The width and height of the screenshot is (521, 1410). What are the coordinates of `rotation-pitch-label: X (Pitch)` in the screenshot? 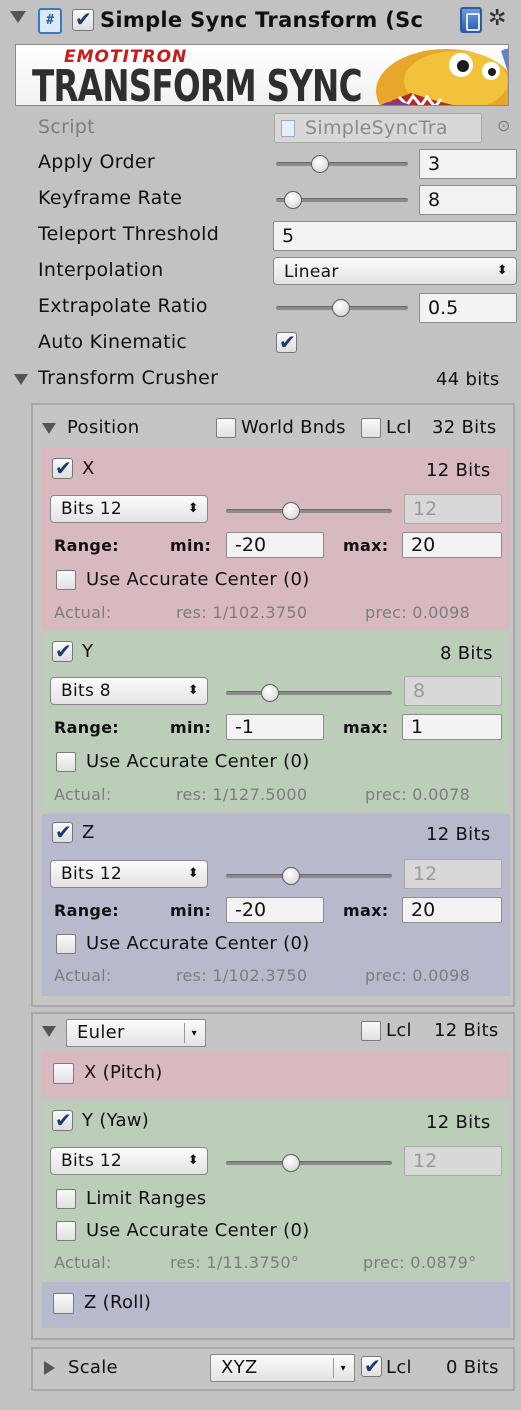 It's located at (123, 1072).